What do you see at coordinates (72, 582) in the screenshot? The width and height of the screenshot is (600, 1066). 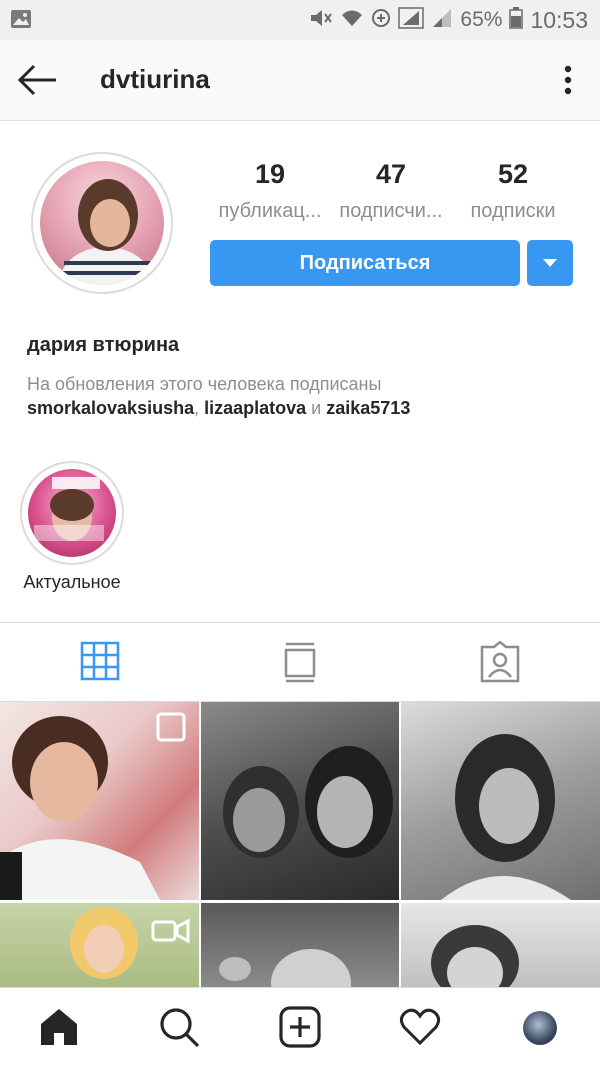 I see `highlight-label: Актуальное` at bounding box center [72, 582].